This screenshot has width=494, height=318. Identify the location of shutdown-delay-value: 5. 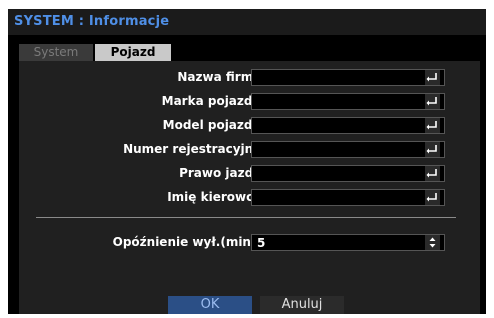
(261, 243).